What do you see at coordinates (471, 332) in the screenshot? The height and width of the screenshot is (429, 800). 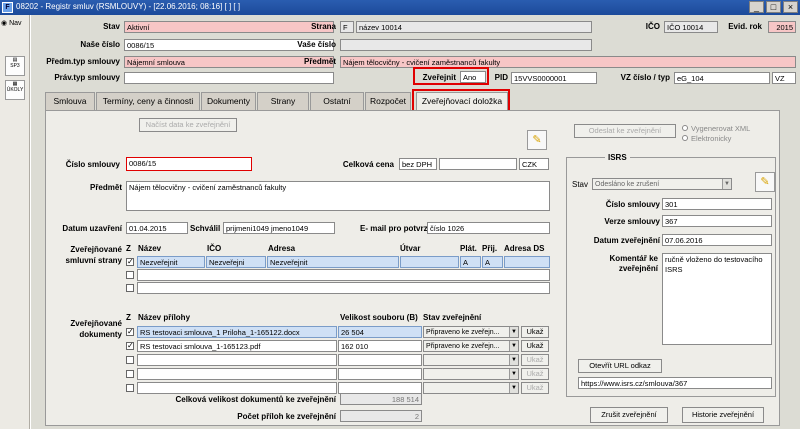 I see `doc-row1-stav: Připraveno ke zveřejn... ▼` at bounding box center [471, 332].